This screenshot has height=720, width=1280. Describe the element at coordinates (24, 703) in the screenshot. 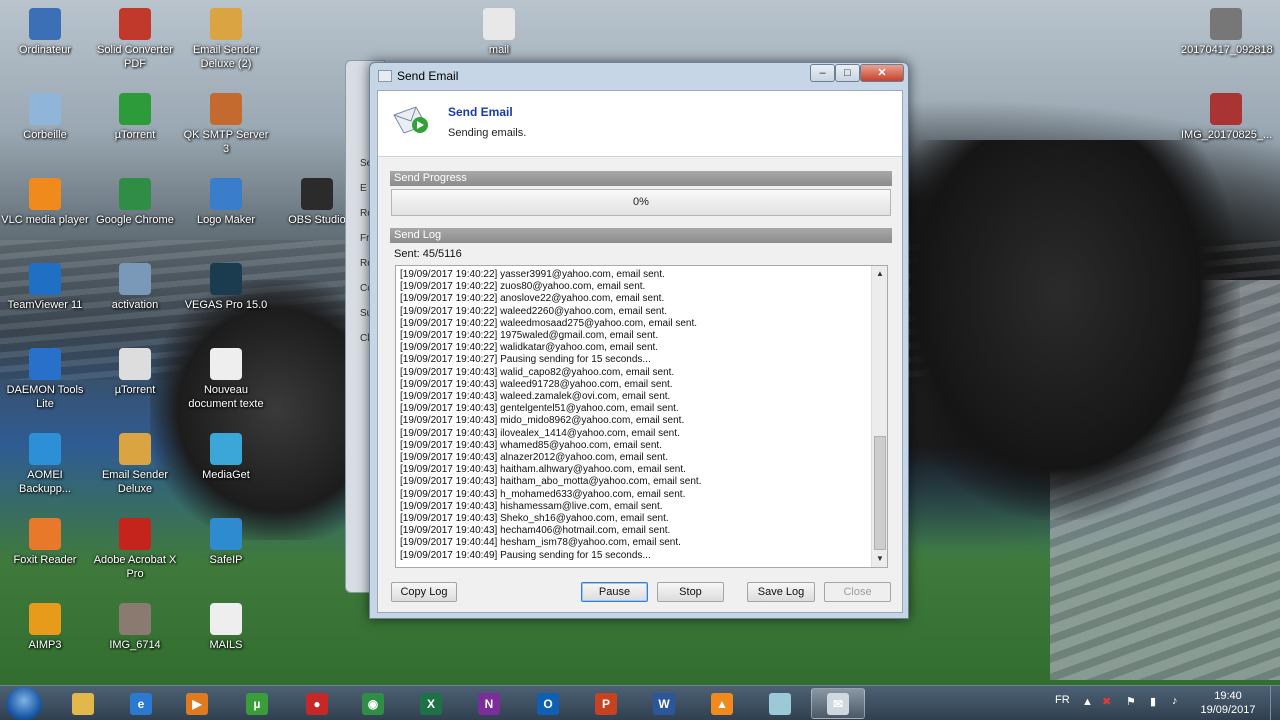

I see `start-button` at that location.